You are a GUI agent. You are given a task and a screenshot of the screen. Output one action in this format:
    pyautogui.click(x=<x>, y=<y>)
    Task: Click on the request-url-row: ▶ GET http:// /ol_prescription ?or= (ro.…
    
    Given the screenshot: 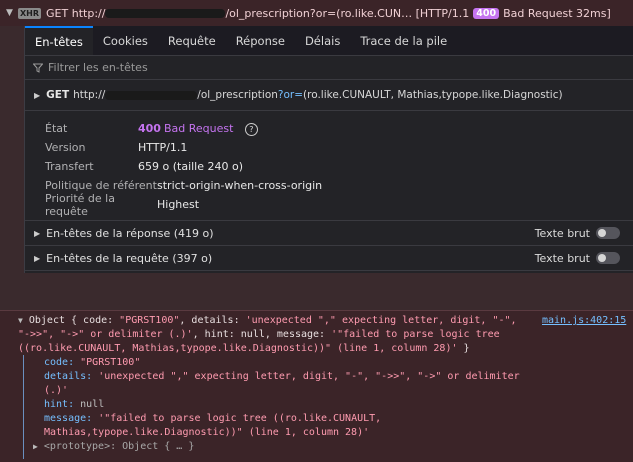 What is the action you would take?
    pyautogui.click(x=329, y=95)
    